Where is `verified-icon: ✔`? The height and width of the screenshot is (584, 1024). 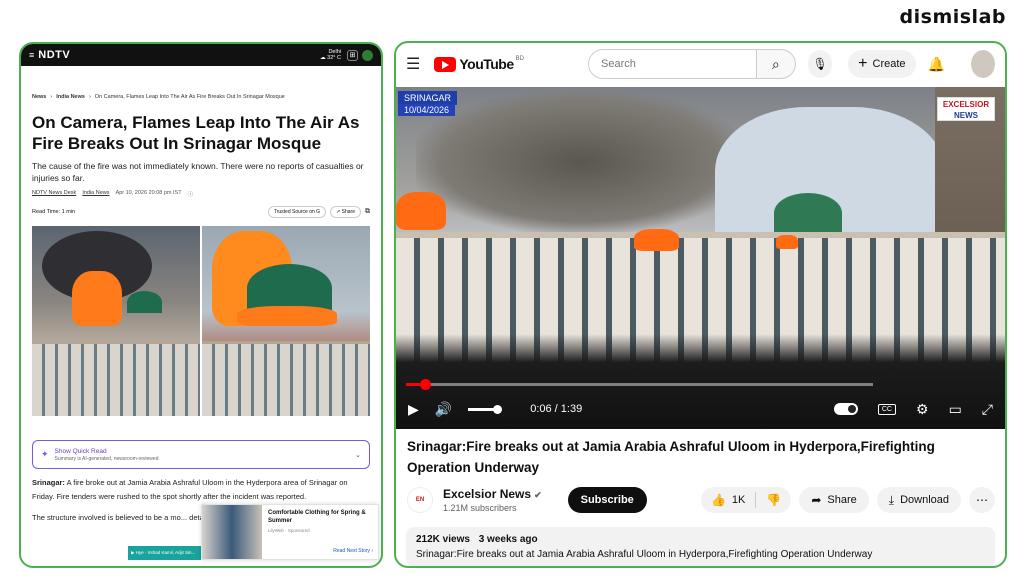 verified-icon: ✔ is located at coordinates (538, 495).